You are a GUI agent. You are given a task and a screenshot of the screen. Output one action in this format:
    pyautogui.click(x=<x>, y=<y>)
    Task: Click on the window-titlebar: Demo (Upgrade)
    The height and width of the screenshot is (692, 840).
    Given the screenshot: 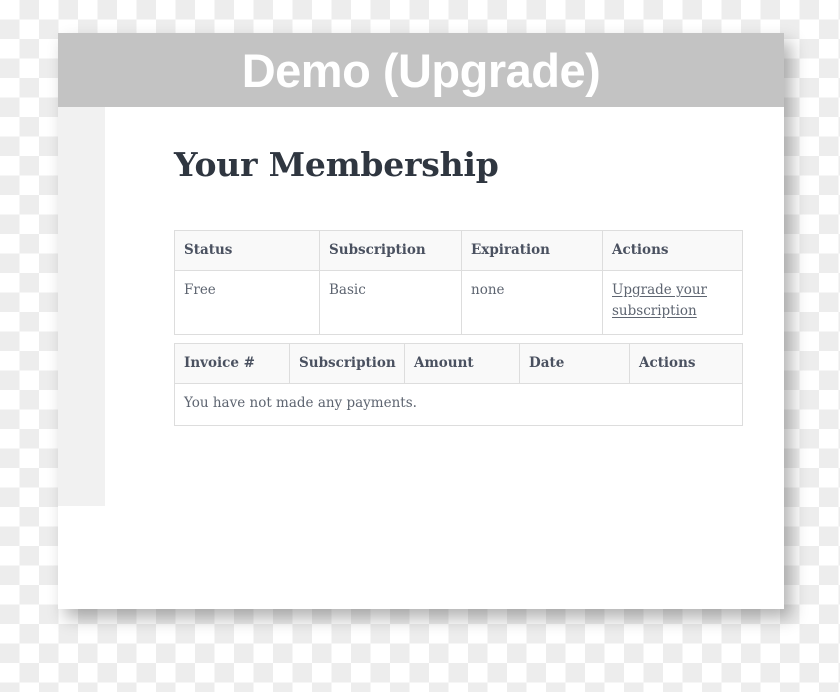 What is the action you would take?
    pyautogui.click(x=421, y=70)
    